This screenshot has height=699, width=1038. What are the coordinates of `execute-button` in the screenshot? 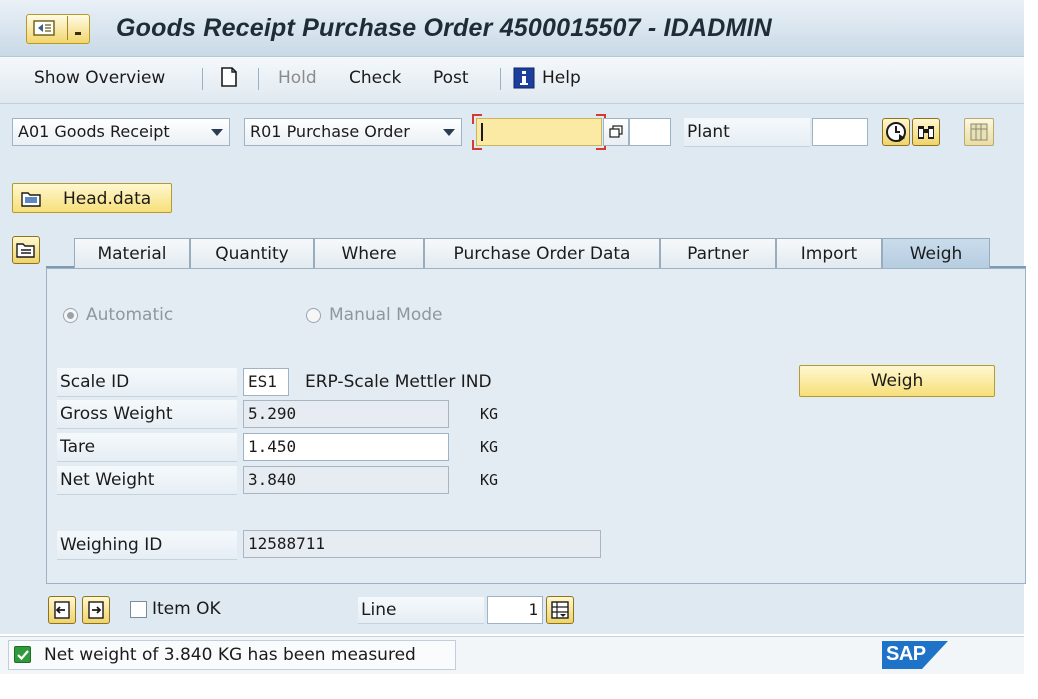 It's located at (896, 132).